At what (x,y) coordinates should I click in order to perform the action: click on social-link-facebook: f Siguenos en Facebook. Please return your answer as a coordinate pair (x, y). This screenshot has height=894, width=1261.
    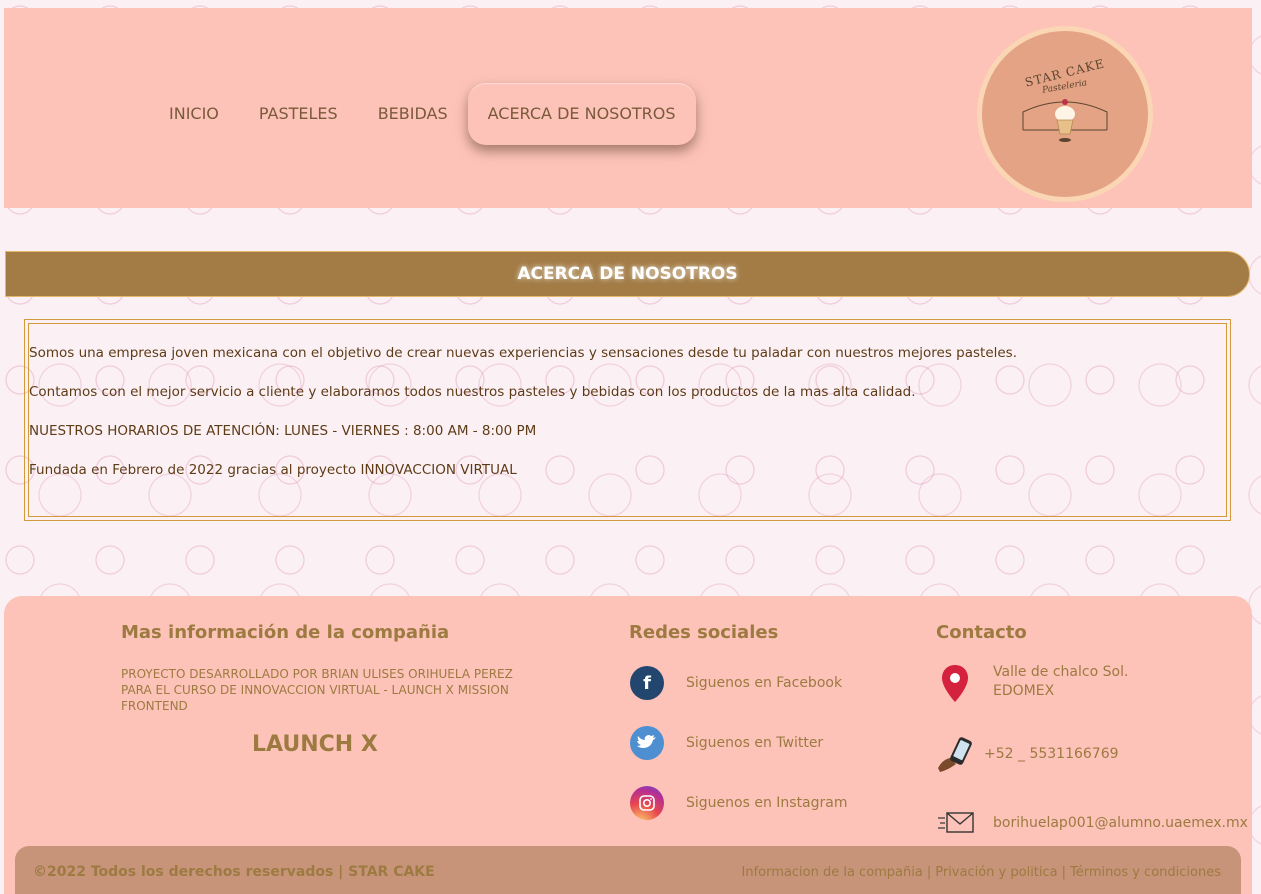
    Looking at the image, I should click on (736, 683).